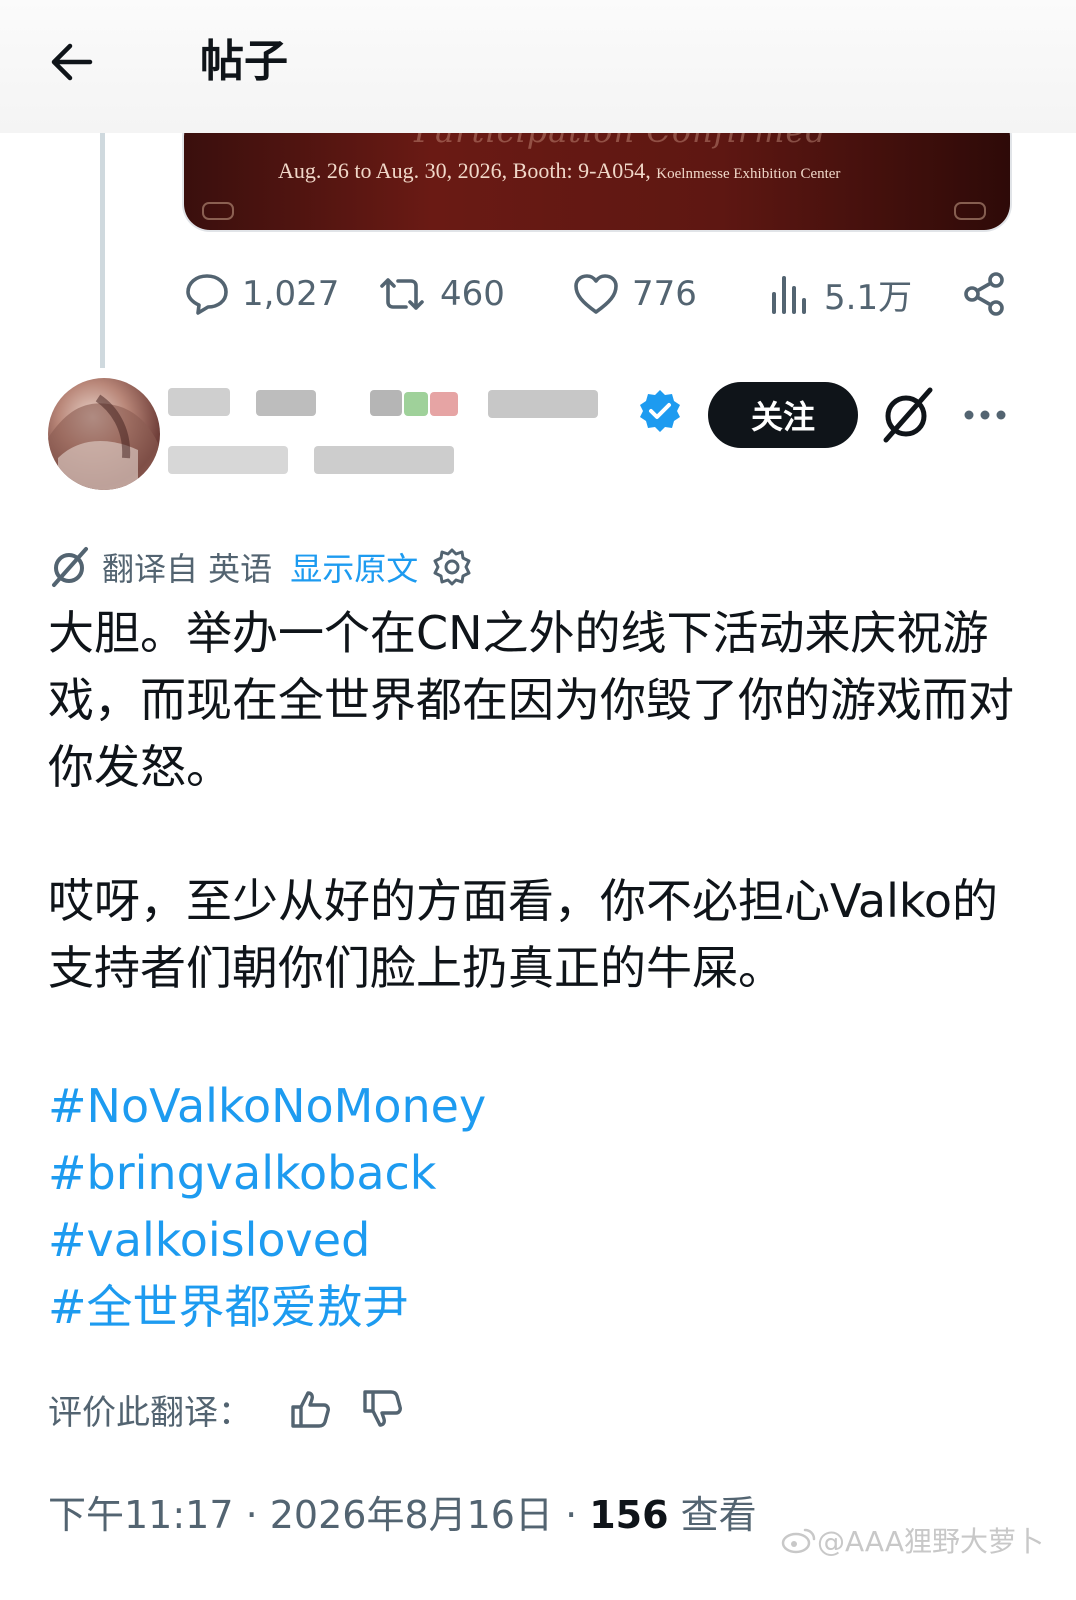 The height and width of the screenshot is (1600, 1076). I want to click on weibo-logo-icon, so click(798, 1541).